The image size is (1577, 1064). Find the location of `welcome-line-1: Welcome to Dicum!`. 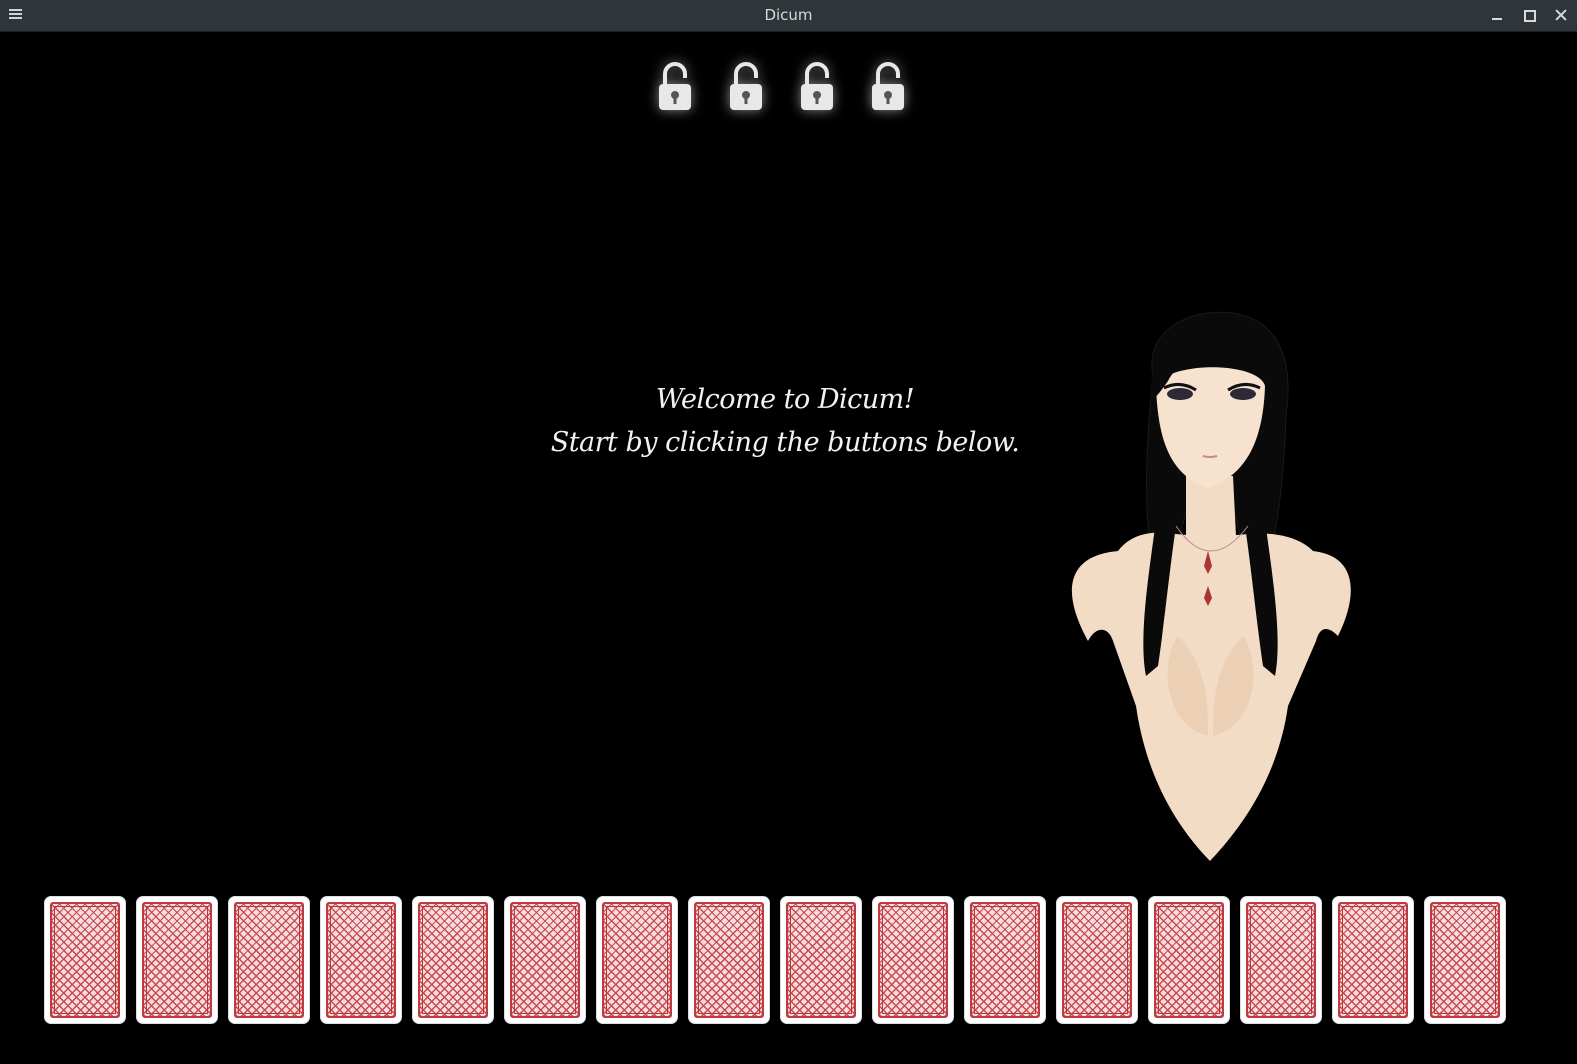

welcome-line-1: Welcome to Dicum! is located at coordinates (785, 399).